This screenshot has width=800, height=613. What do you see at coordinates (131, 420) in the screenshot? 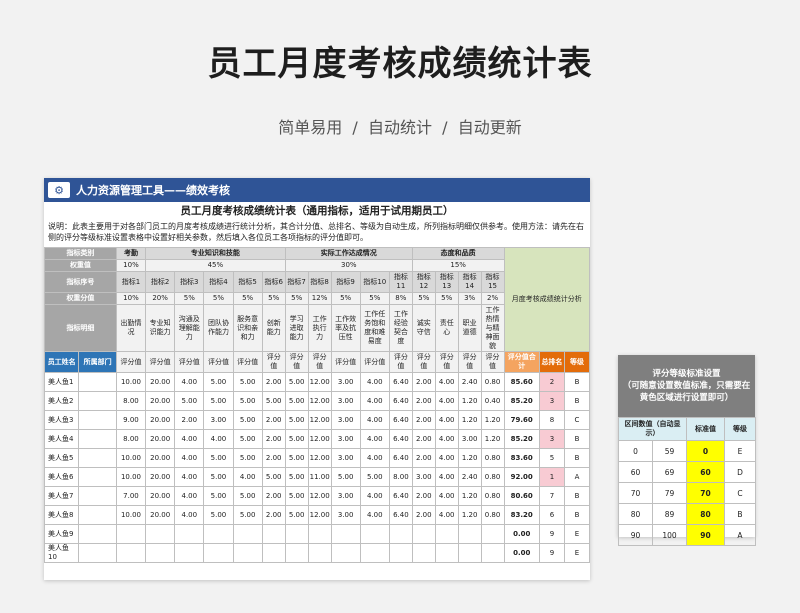
I see `score-cell: 9.00` at bounding box center [131, 420].